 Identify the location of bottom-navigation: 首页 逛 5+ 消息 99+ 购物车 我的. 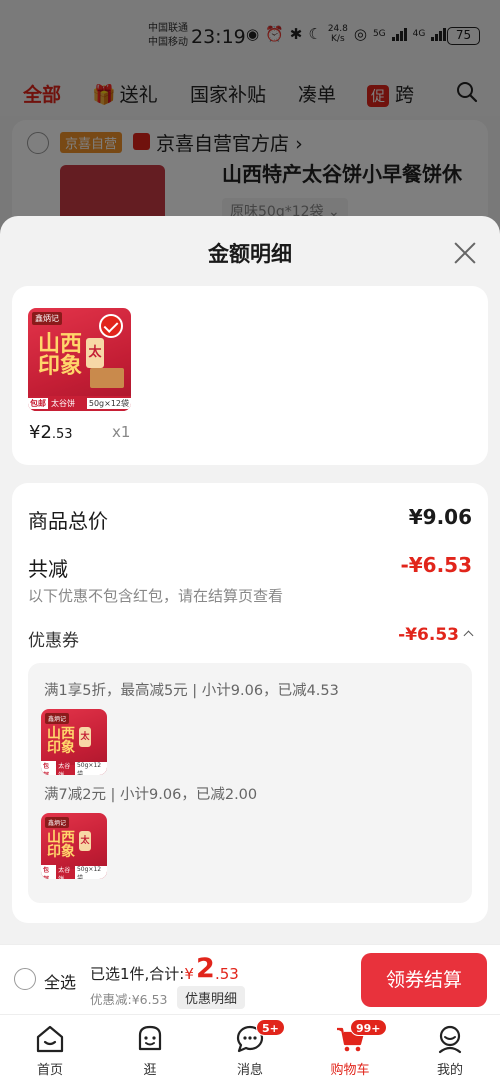
(250, 1048).